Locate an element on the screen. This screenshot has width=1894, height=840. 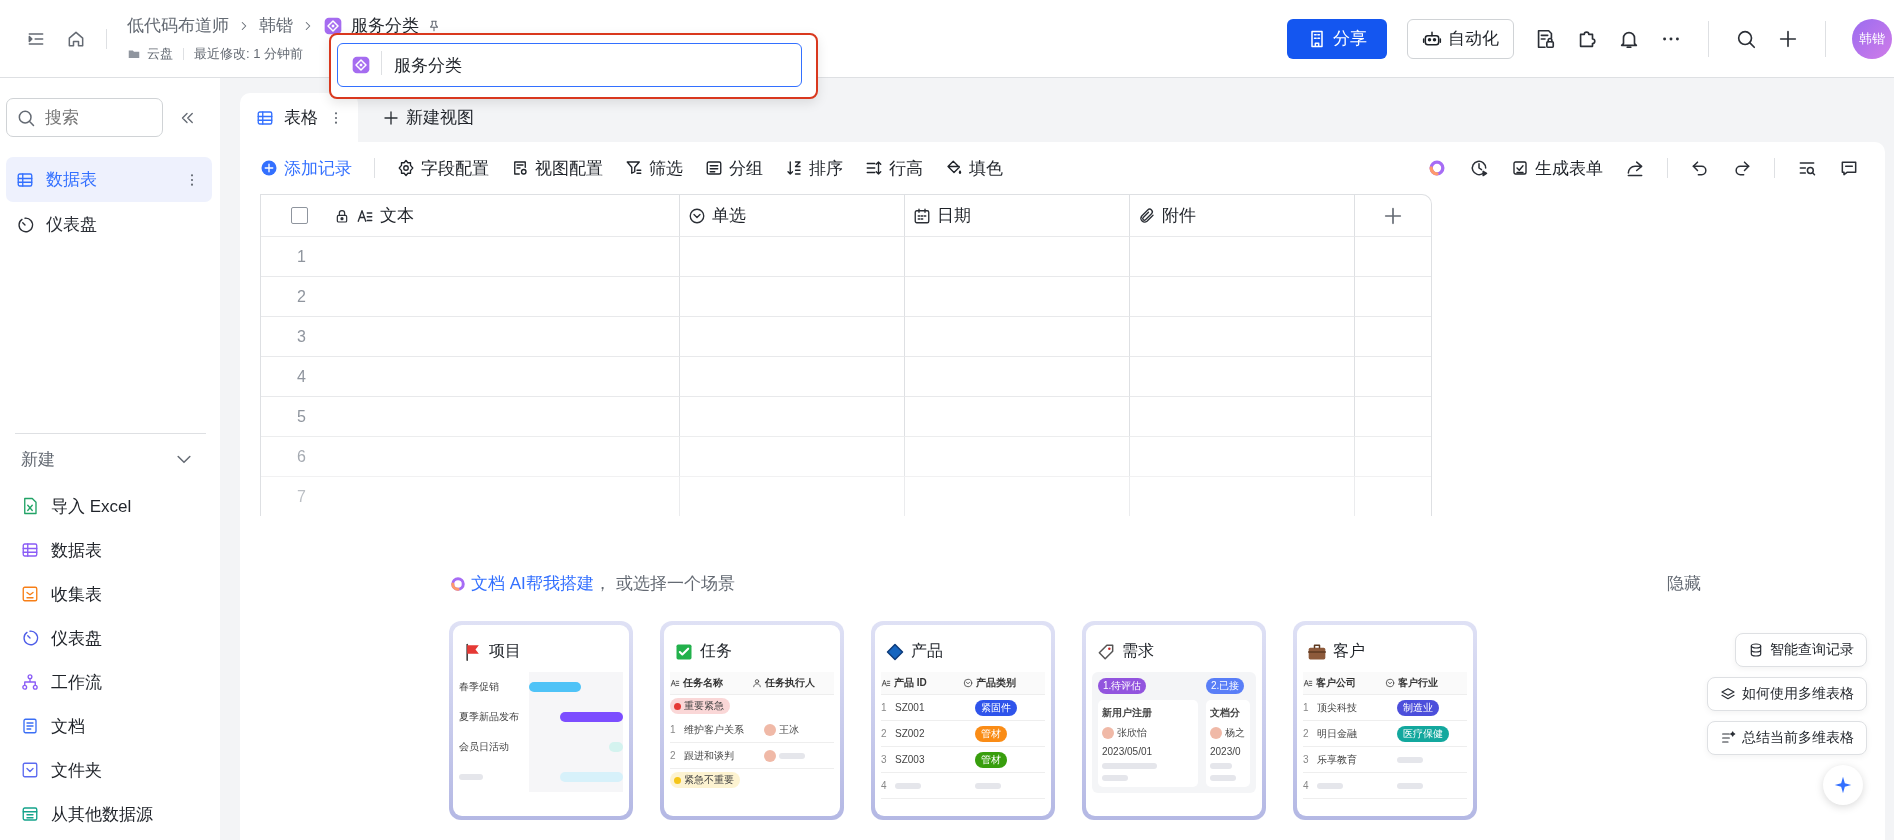
record-name: SZ003 is located at coordinates (910, 759).